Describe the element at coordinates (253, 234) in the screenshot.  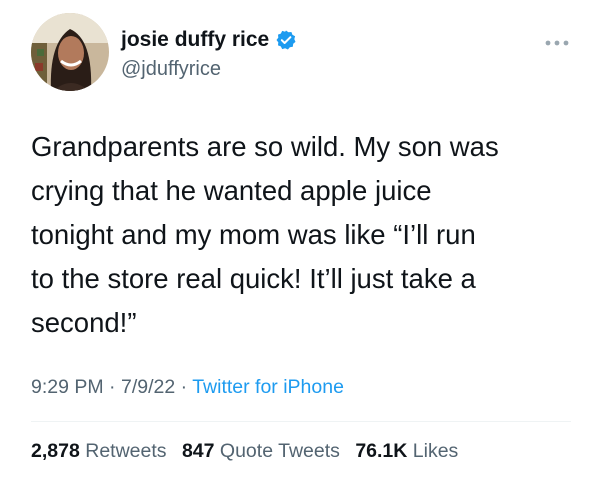
I see `tweet-text-line: tonight and my mom was like “I’ll run` at that location.